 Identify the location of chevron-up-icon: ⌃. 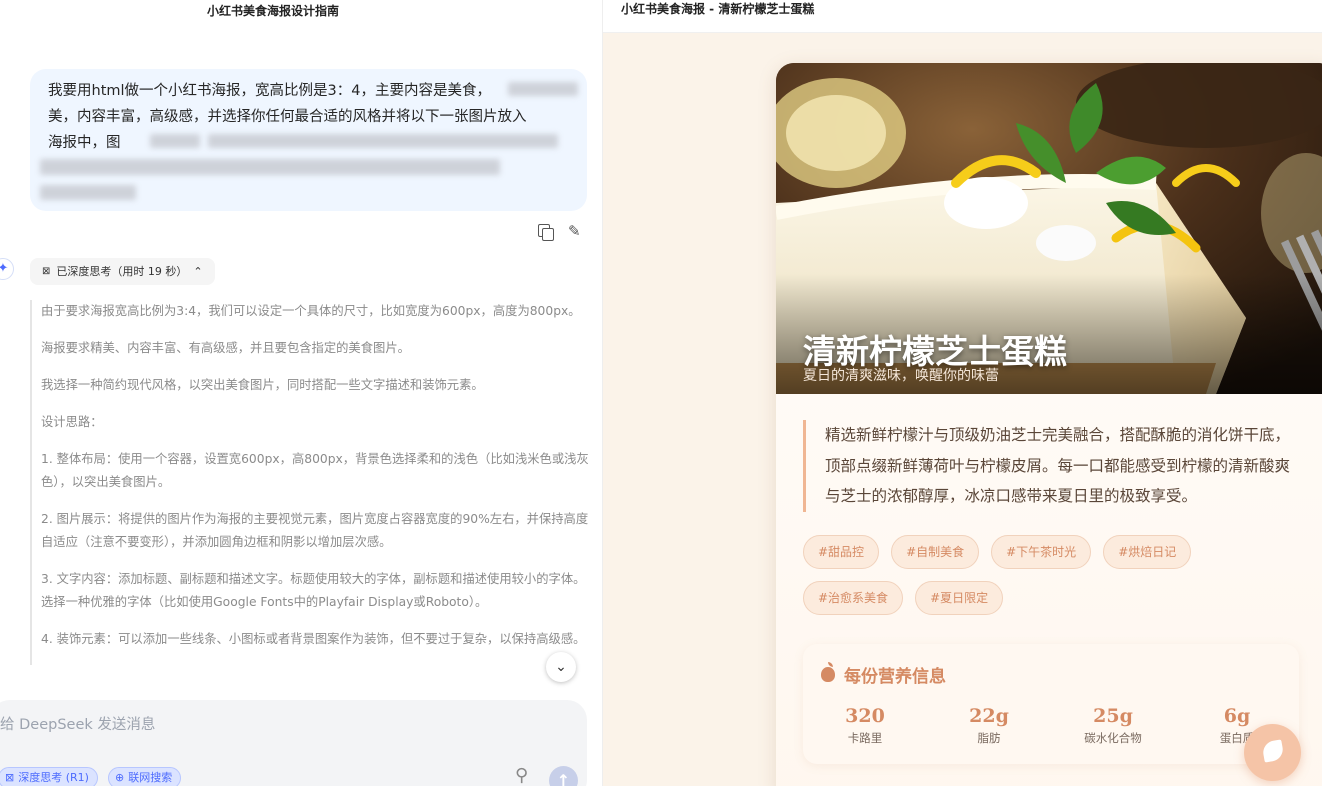
(198, 271).